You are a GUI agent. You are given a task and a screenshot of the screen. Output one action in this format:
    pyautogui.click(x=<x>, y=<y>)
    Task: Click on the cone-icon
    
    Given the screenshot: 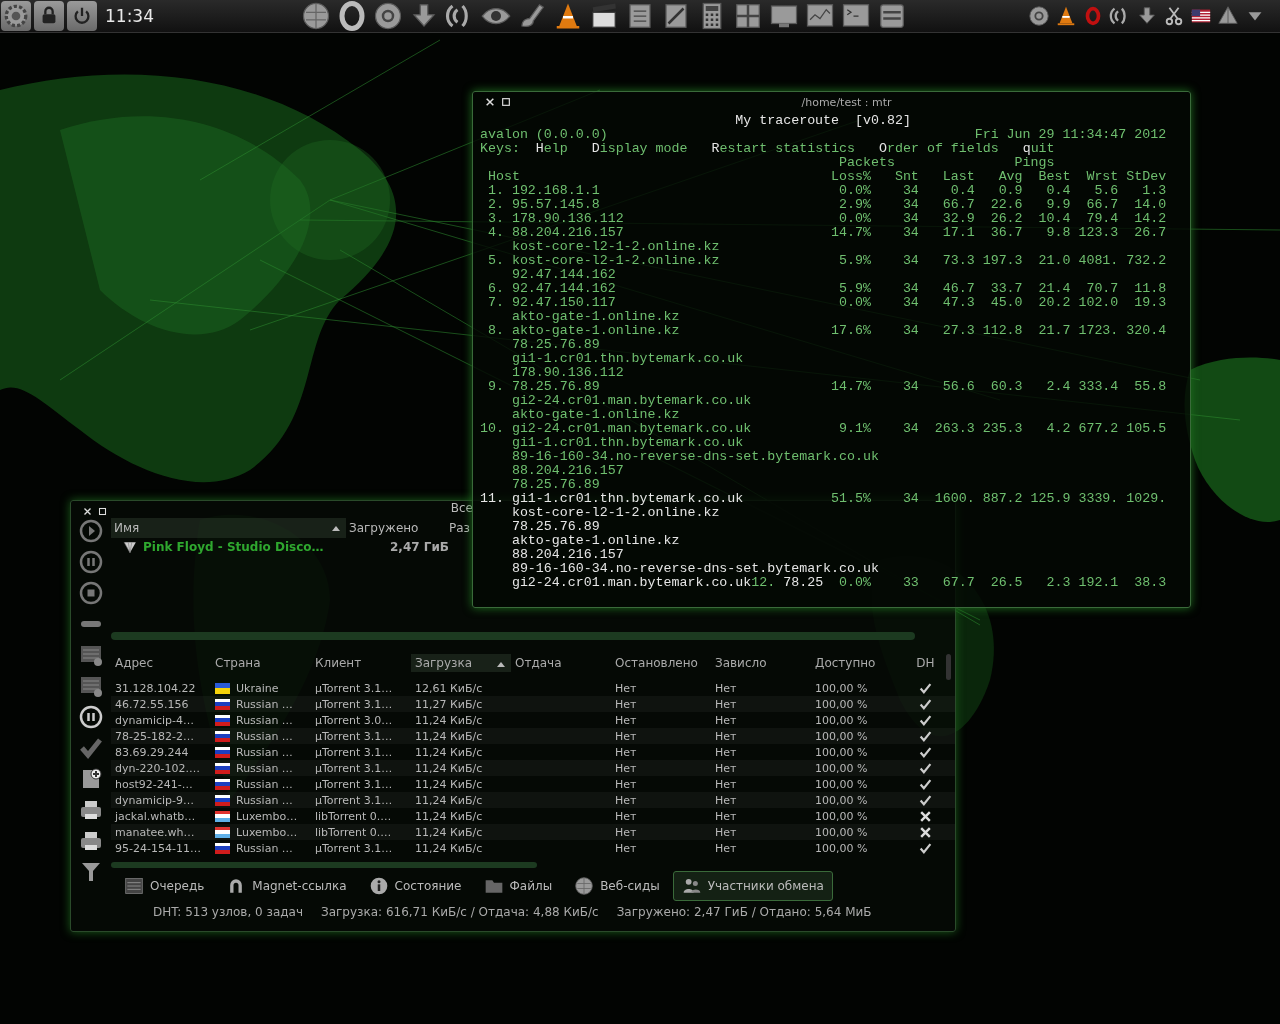 What is the action you would take?
    pyautogui.click(x=1066, y=16)
    